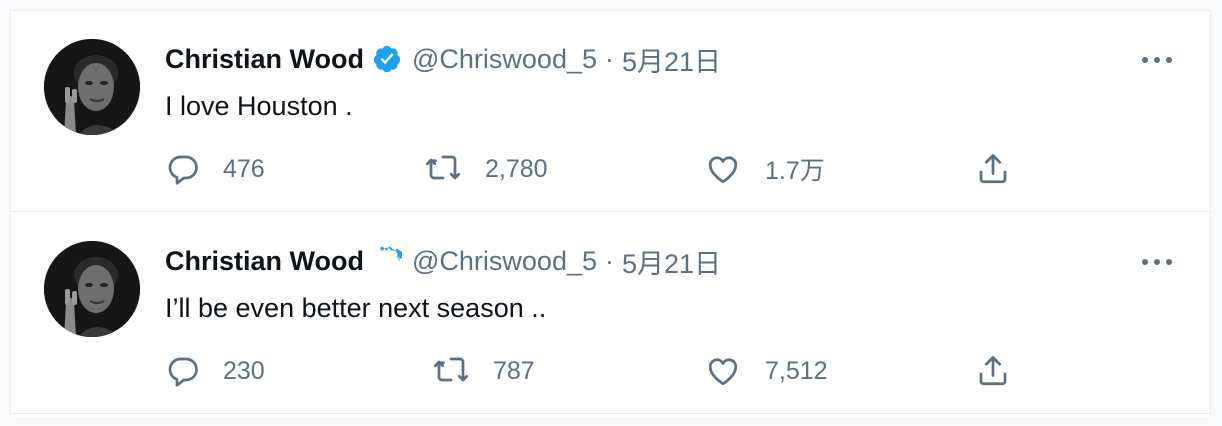 Image resolution: width=1222 pixels, height=426 pixels. What do you see at coordinates (215, 169) in the screenshot?
I see `reply-button: 476` at bounding box center [215, 169].